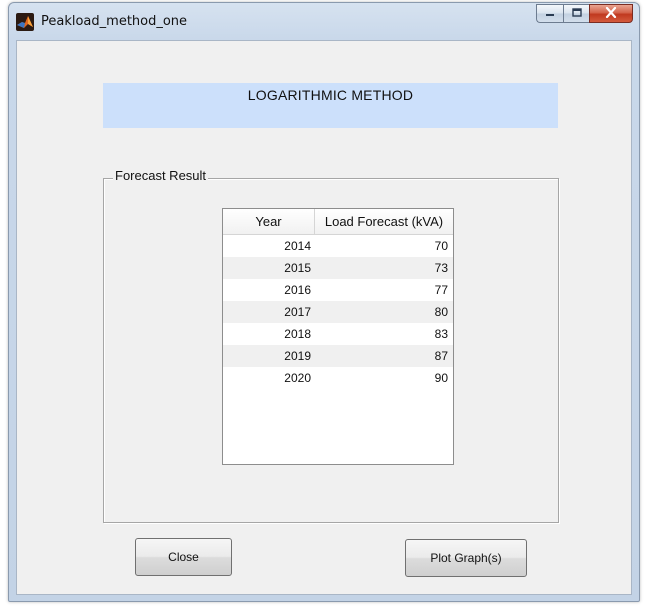  I want to click on minimize-button, so click(549, 13).